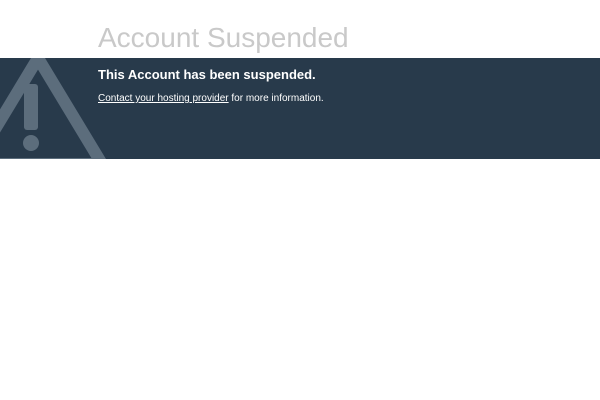 The height and width of the screenshot is (400, 600). I want to click on page-title: Account Suspended, so click(223, 37).